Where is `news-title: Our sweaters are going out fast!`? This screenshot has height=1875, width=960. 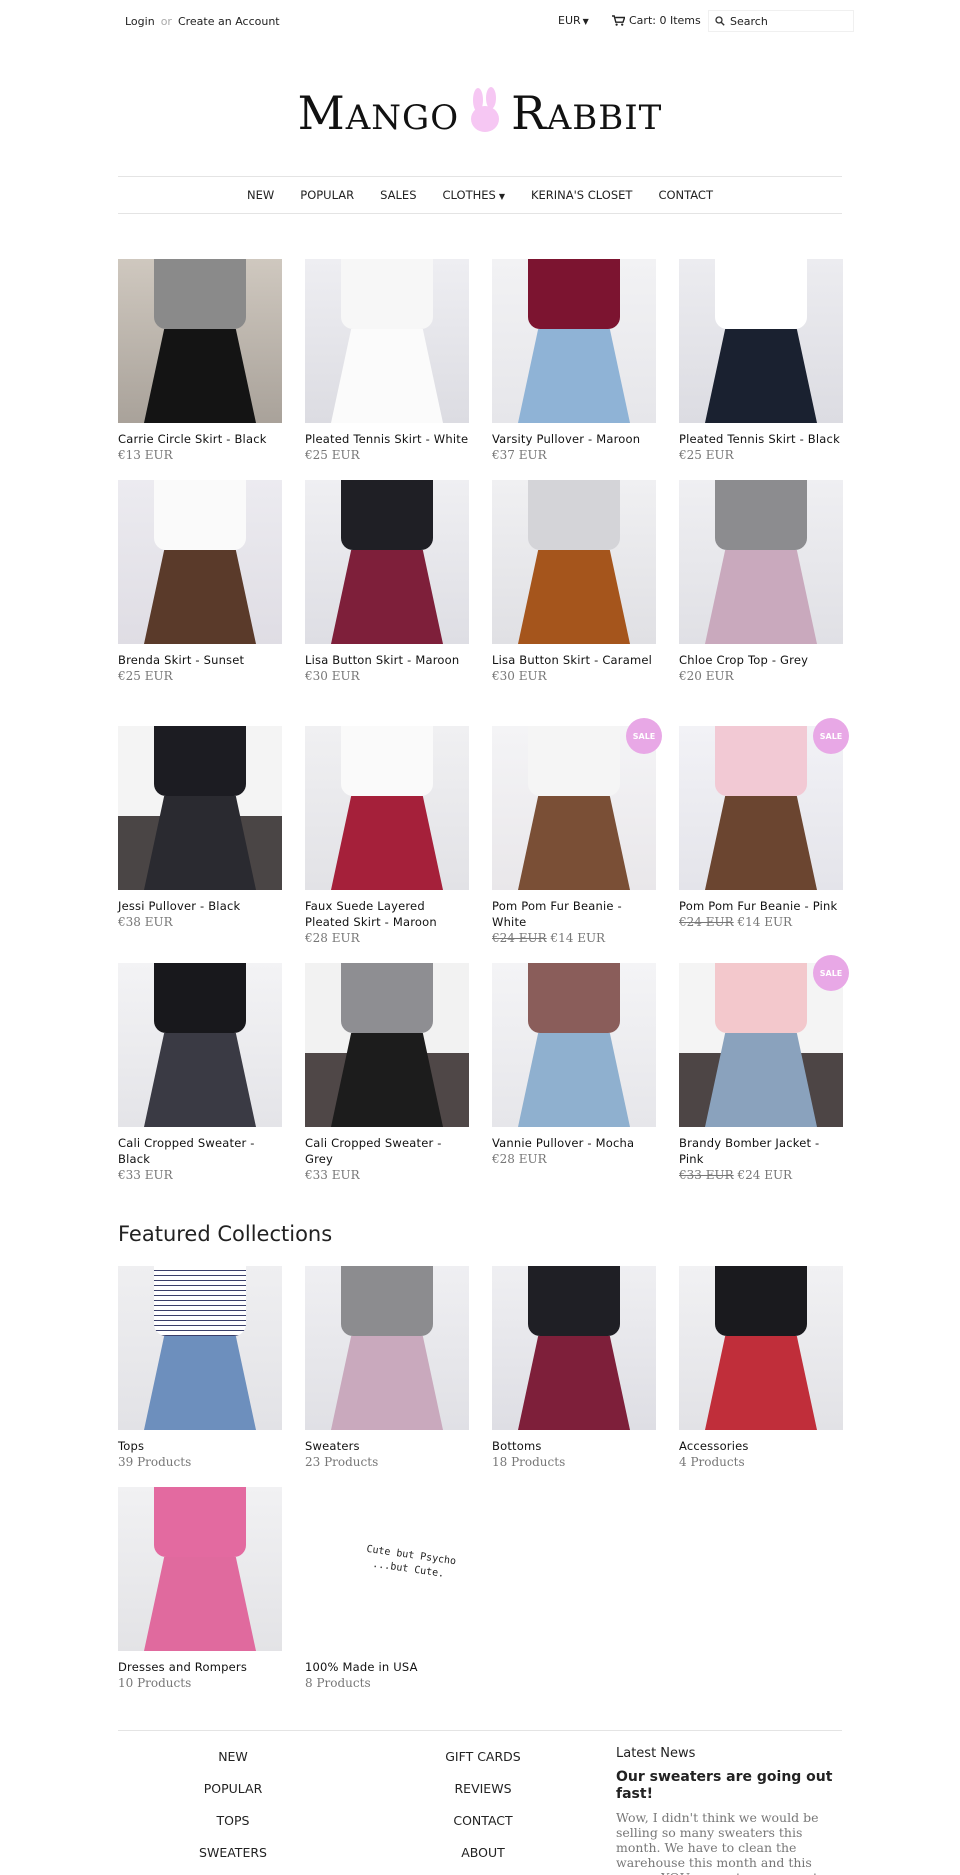 news-title: Our sweaters are going out fast! is located at coordinates (726, 1786).